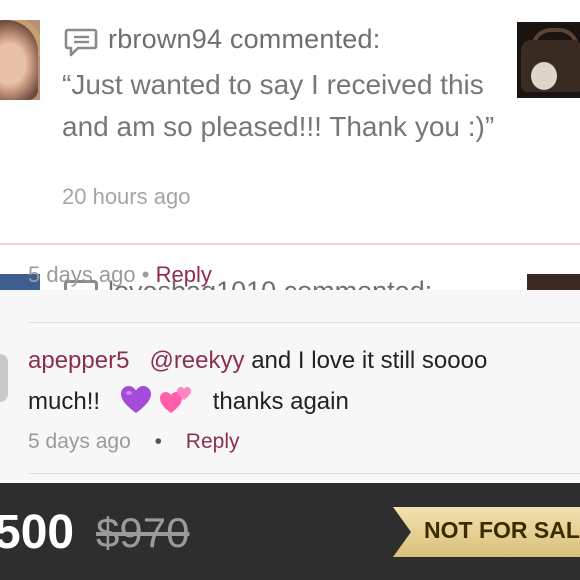  I want to click on comment-bottom-divider, so click(304, 473).